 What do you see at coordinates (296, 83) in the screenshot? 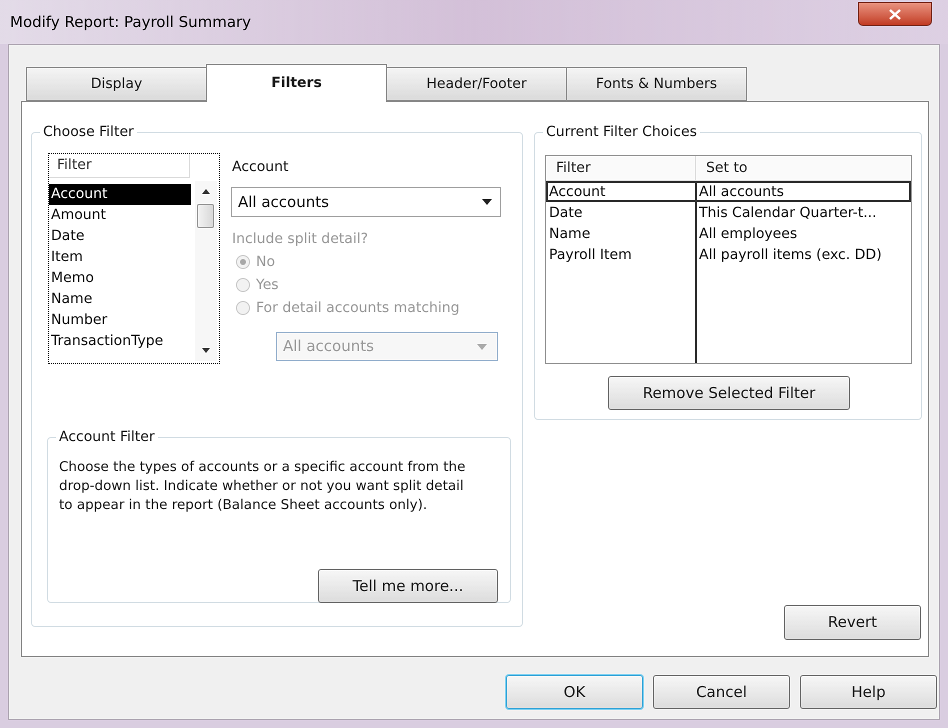
I see `tab: Filters` at bounding box center [296, 83].